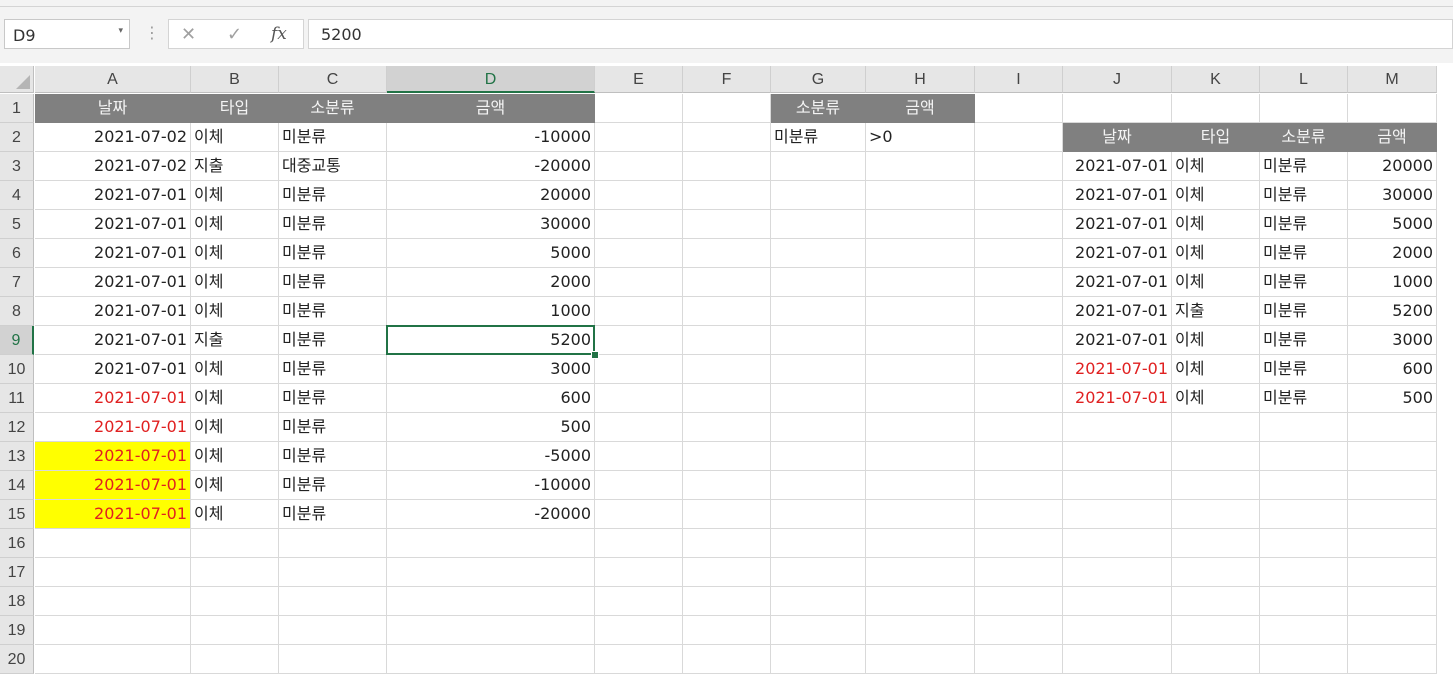 This screenshot has width=1453, height=674. Describe the element at coordinates (818, 108) in the screenshot. I see `cell-g1: 소분류` at that location.